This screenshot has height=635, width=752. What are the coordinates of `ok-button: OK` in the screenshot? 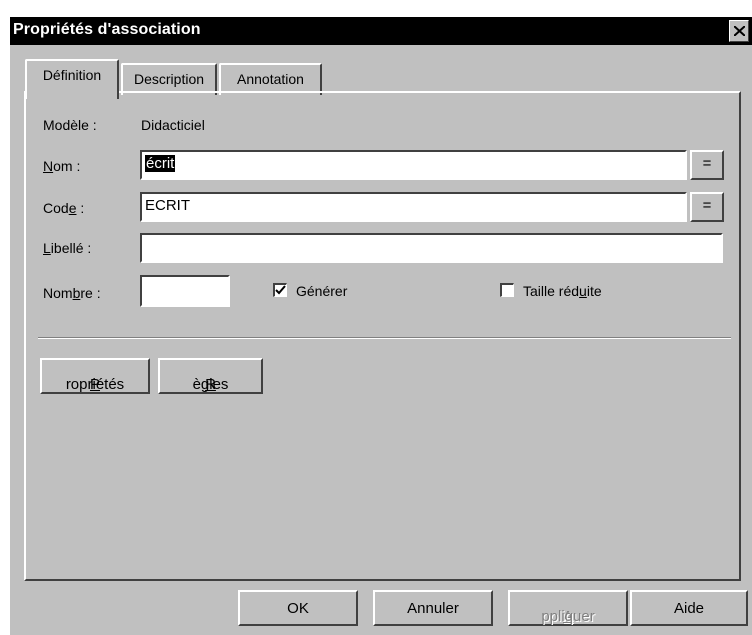 It's located at (298, 608).